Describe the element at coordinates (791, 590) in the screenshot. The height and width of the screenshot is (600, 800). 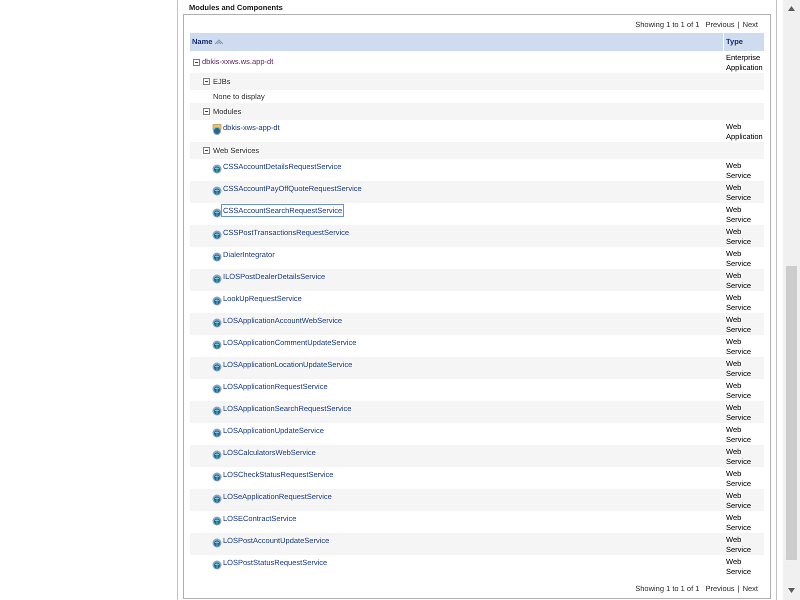
I see `scroll-down-icon` at that location.